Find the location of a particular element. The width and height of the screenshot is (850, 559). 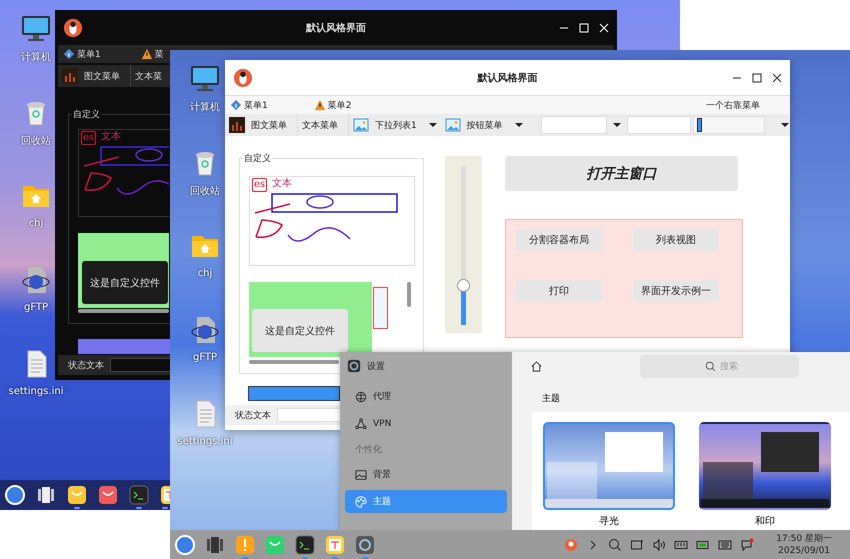

clock-time: 17:50 星期一 is located at coordinates (804, 538).